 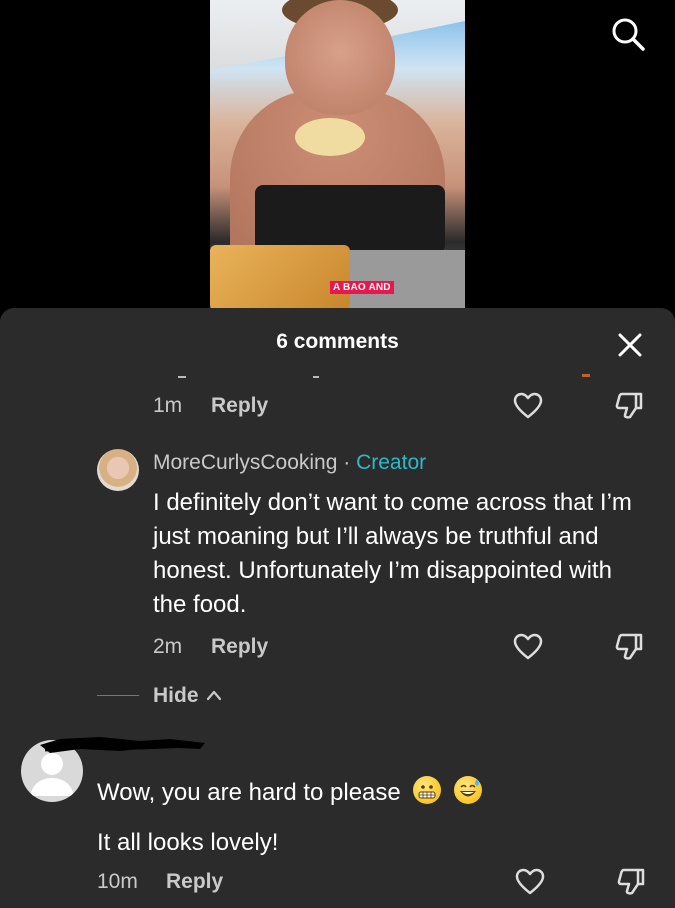 I want to click on comments-title: 6 comments, so click(x=337, y=341).